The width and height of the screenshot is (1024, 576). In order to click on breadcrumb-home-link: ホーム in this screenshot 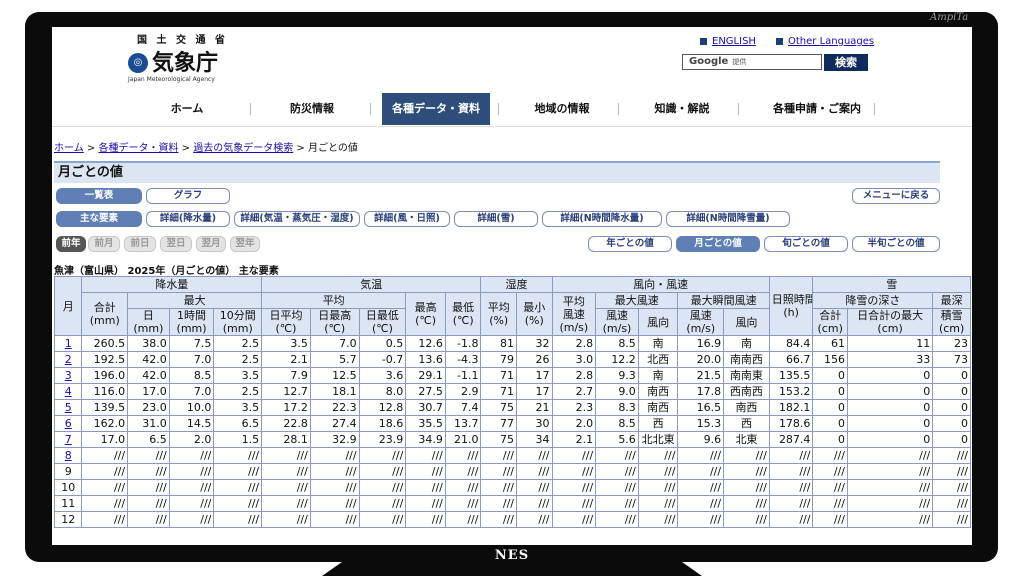, I will do `click(69, 148)`.